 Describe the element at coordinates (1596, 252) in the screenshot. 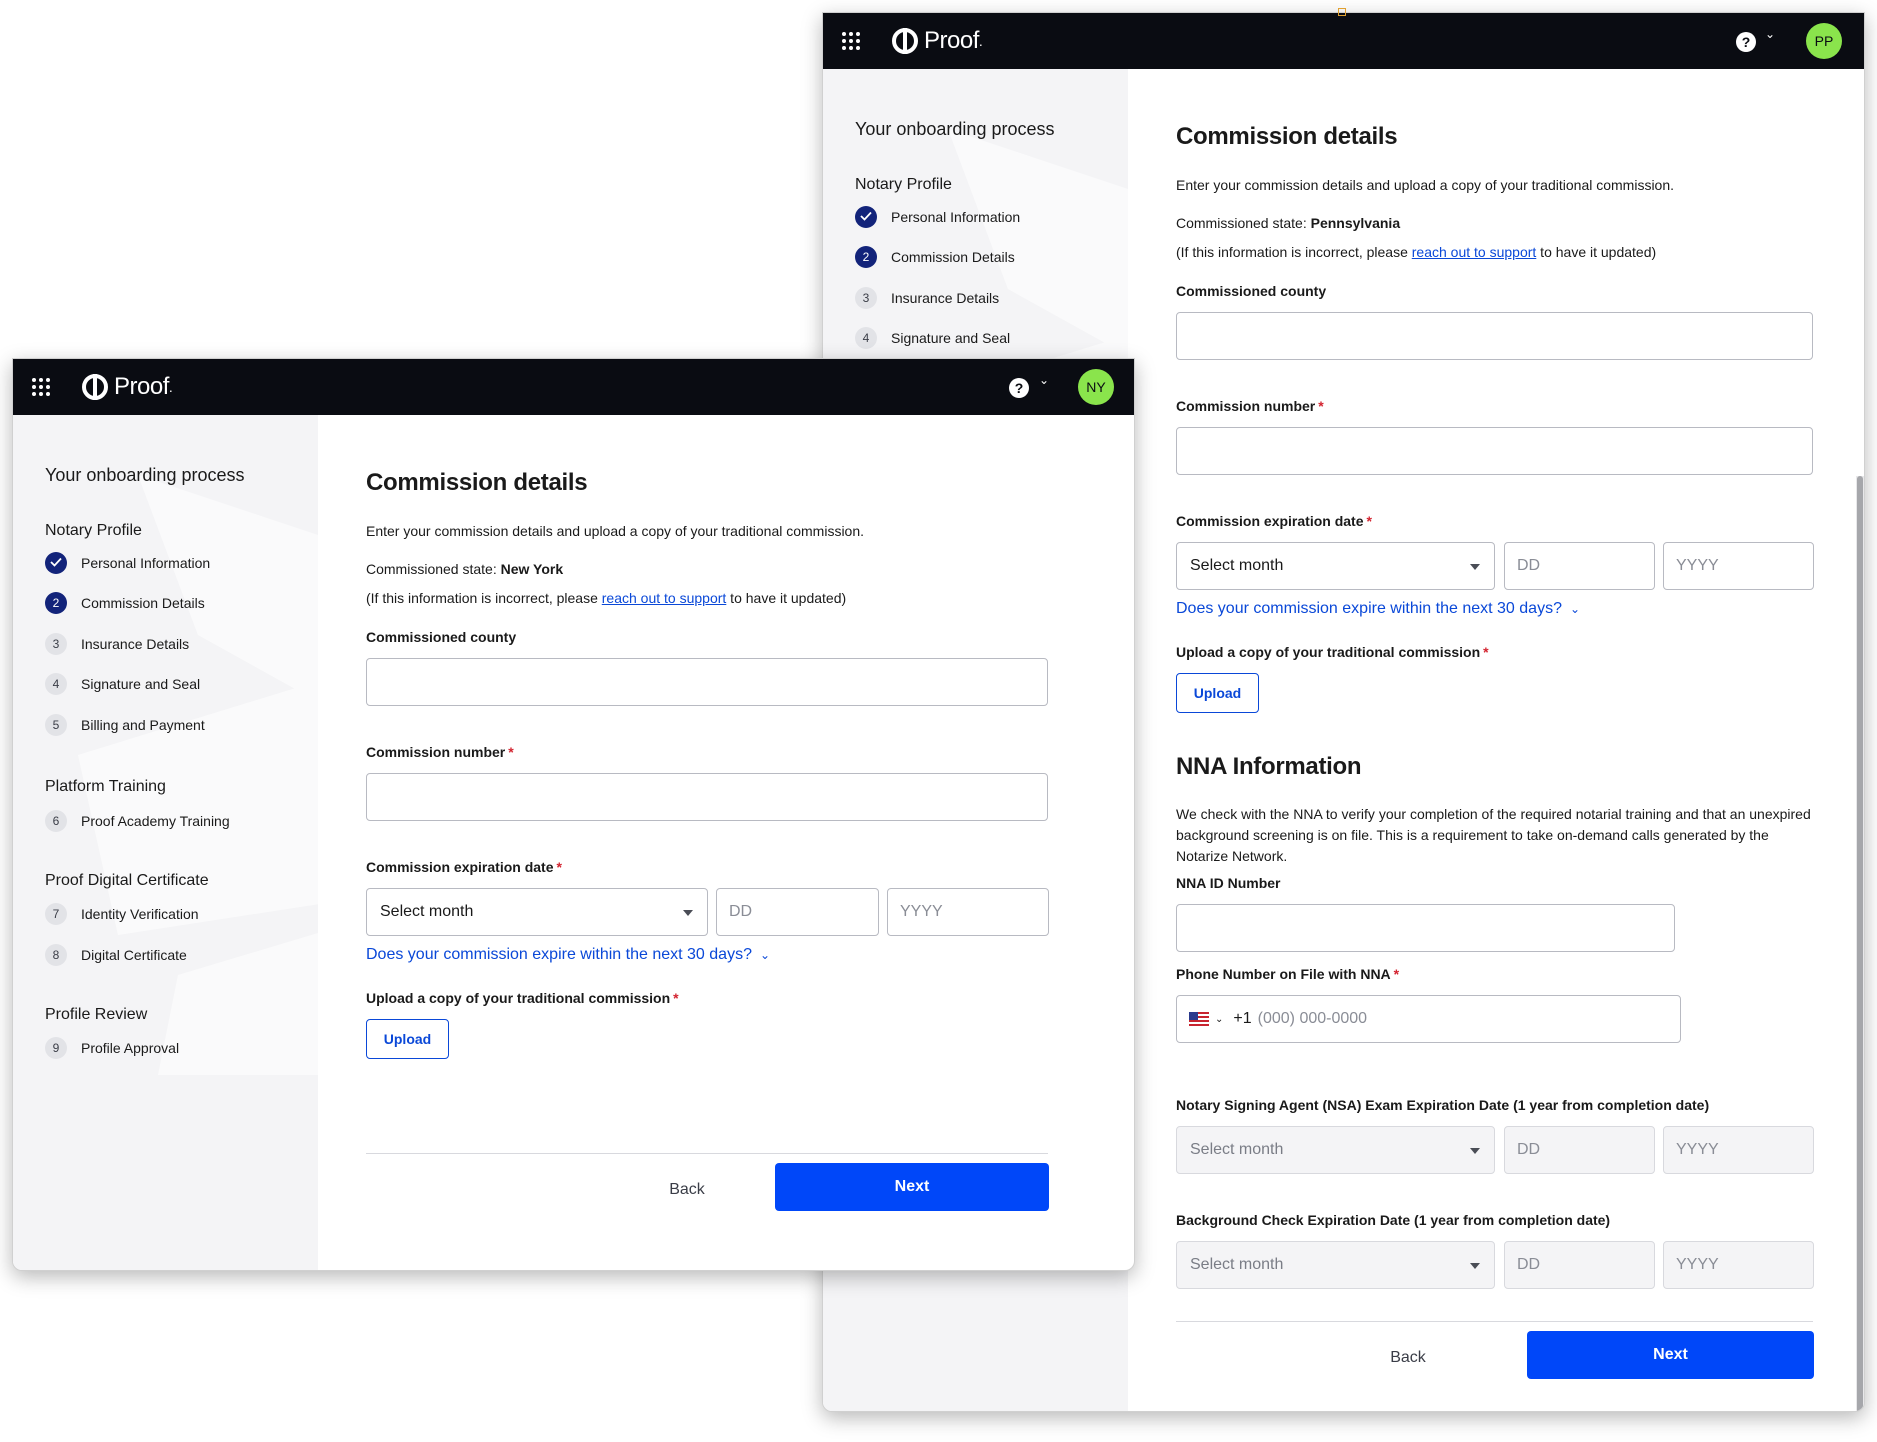

I see `note-suffix: to have it updated)` at that location.